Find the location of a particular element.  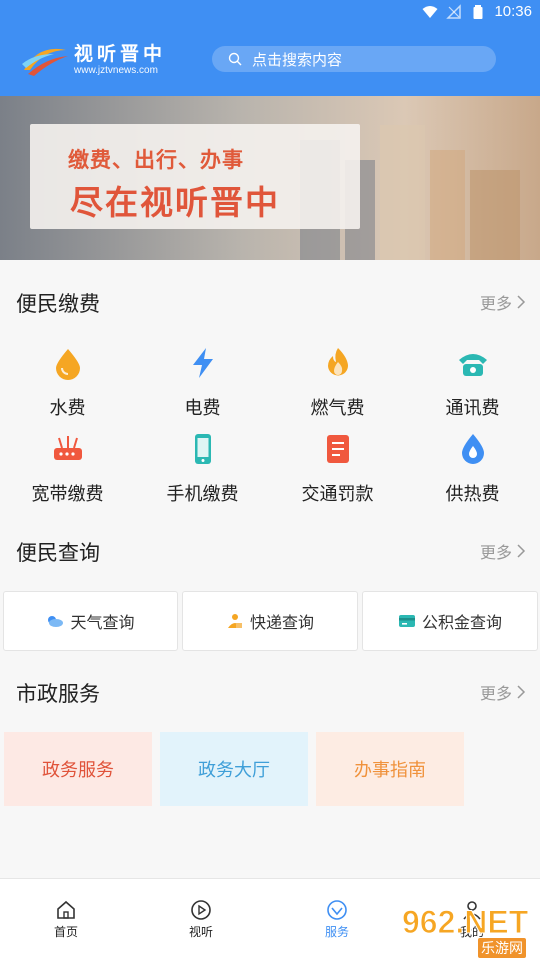

payment-item-gas: 燃气费 is located at coordinates (337, 383).